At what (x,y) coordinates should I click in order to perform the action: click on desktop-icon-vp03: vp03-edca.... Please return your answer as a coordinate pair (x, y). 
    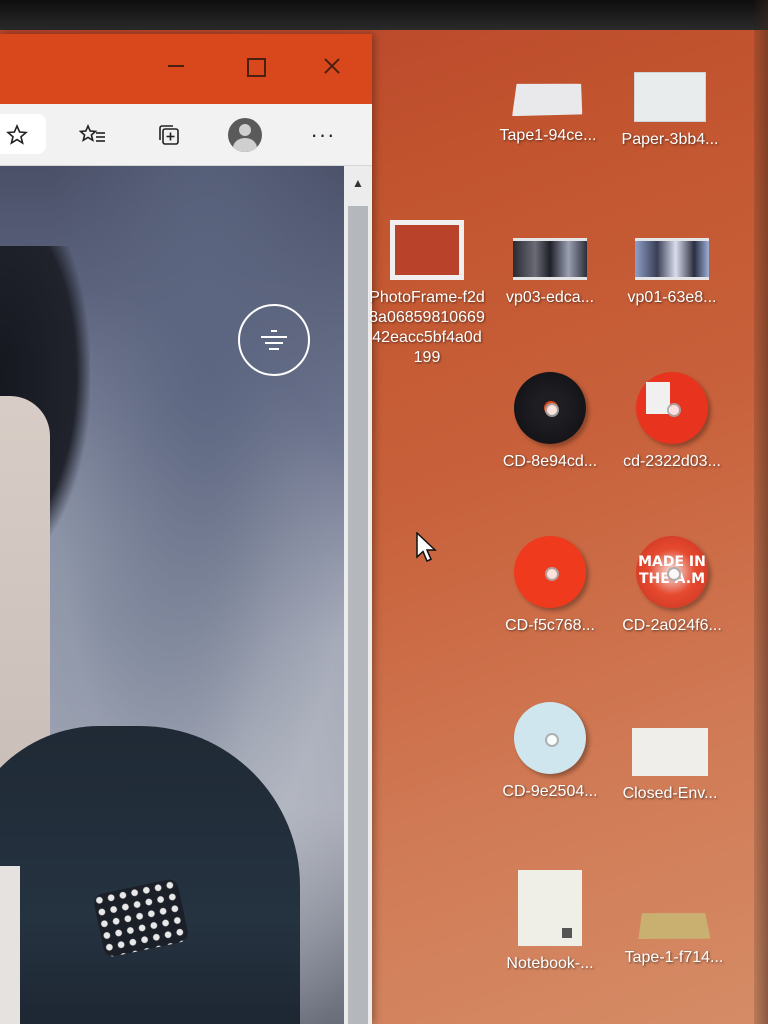
    Looking at the image, I should click on (550, 273).